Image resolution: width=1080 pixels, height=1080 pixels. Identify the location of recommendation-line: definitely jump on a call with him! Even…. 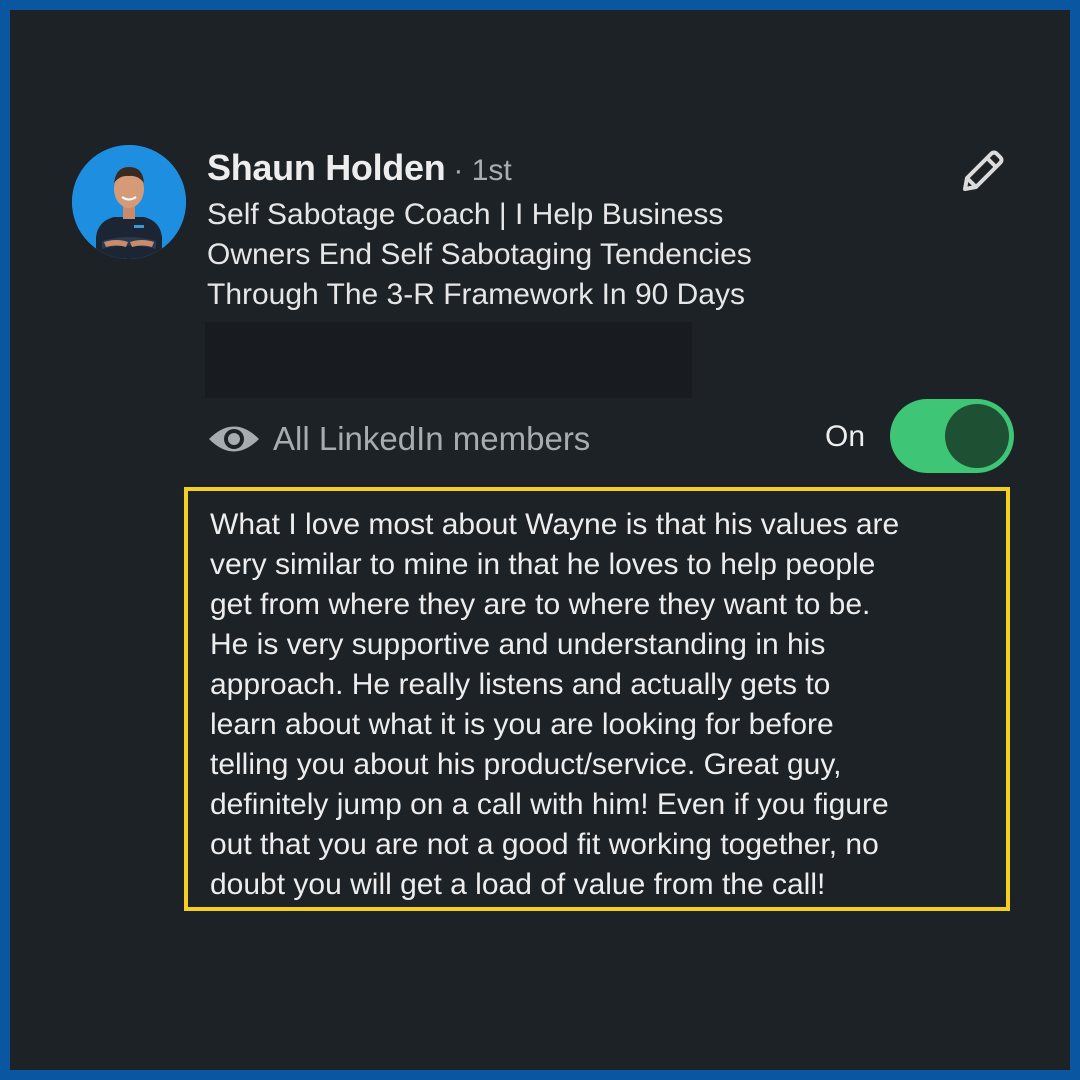
(549, 804).